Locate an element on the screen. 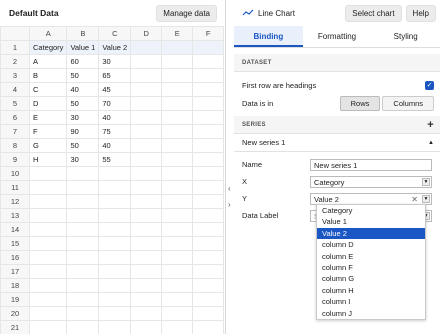  sheet-cell: 75 is located at coordinates (115, 131).